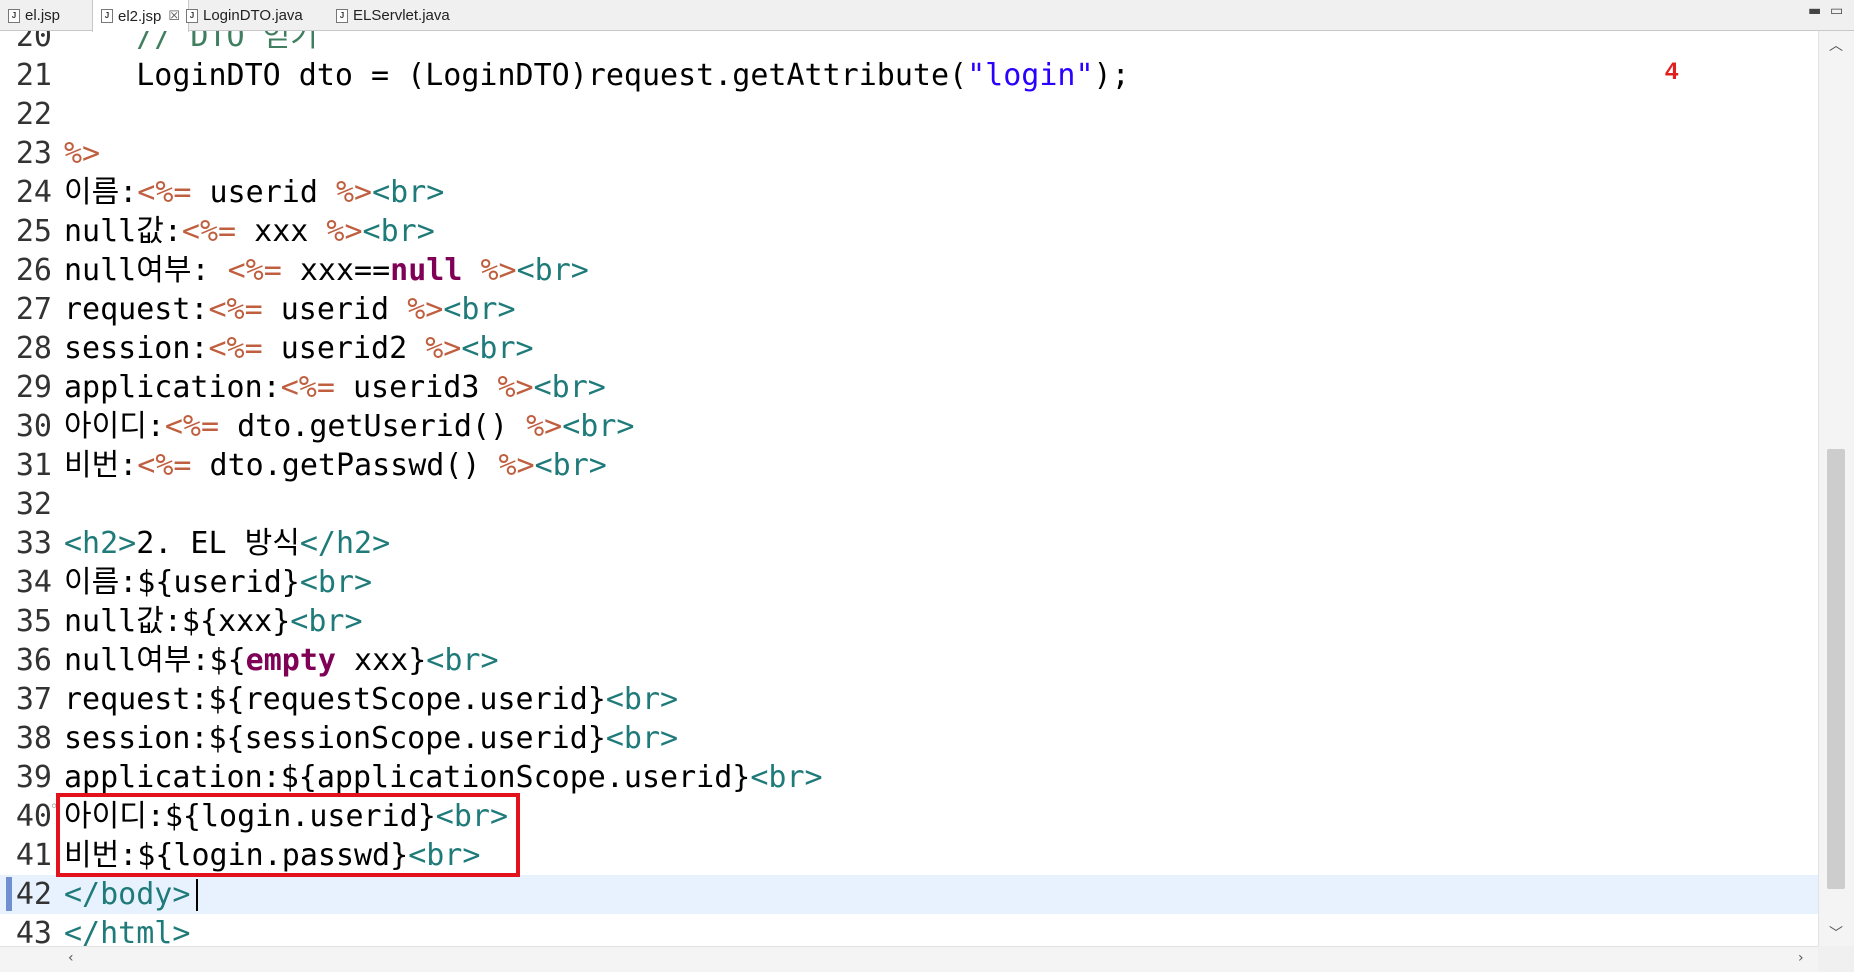 The image size is (1854, 972). I want to click on code-line: 26 null여부: <%= xxx==null %><br>, so click(909, 270).